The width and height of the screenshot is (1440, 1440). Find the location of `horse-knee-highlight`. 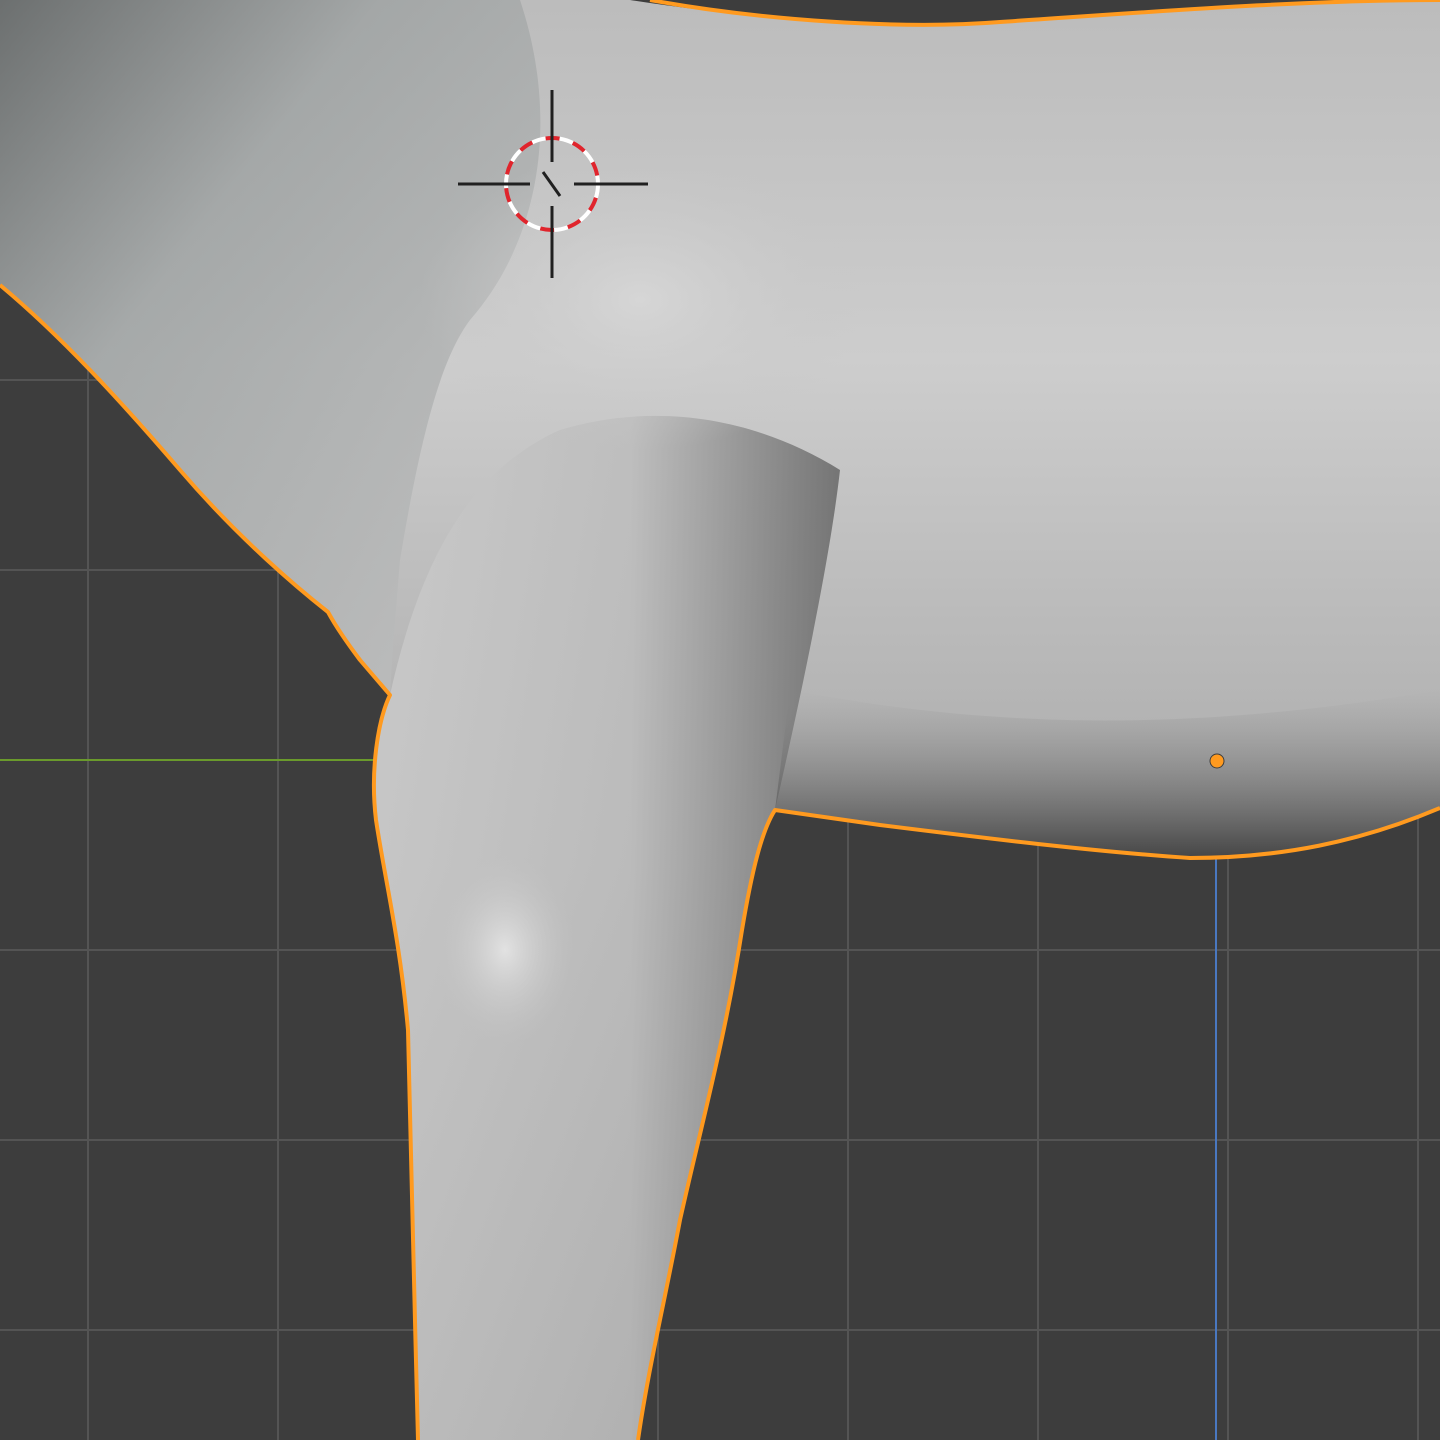

horse-knee-highlight is located at coordinates (505, 950).